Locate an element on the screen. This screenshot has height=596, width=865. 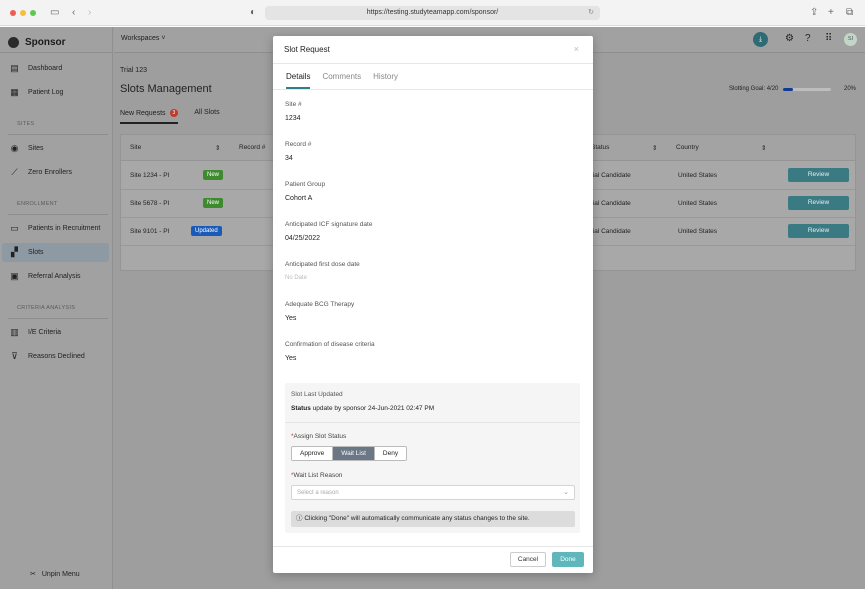
sidebar-item-dashboard: ▤ Dashboard is located at coordinates (55, 68).